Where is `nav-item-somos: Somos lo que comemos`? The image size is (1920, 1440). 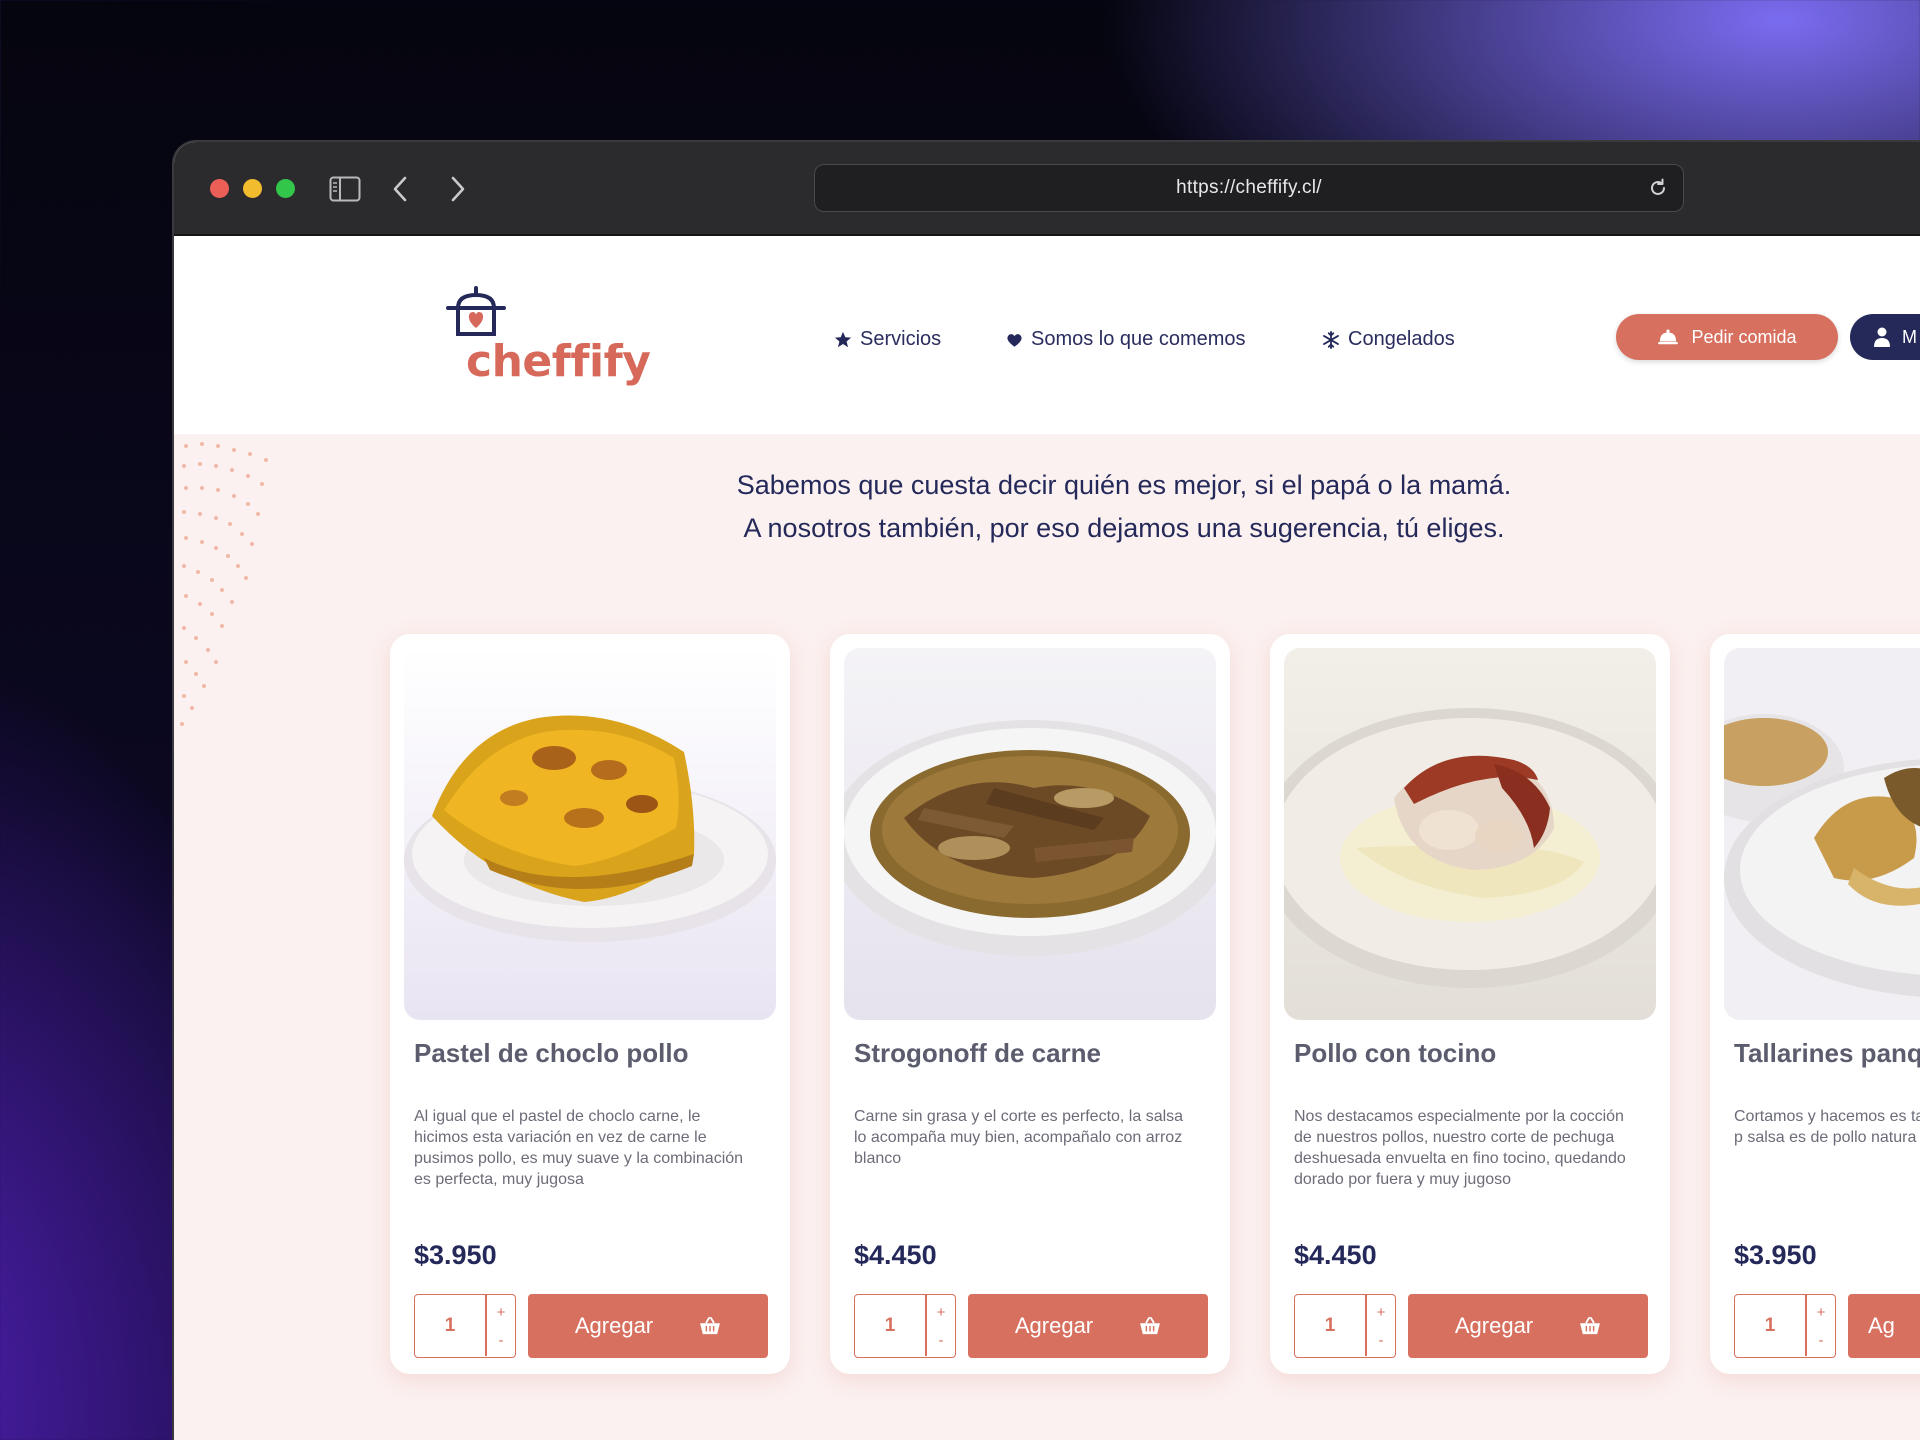 nav-item-somos: Somos lo que comemos is located at coordinates (1126, 339).